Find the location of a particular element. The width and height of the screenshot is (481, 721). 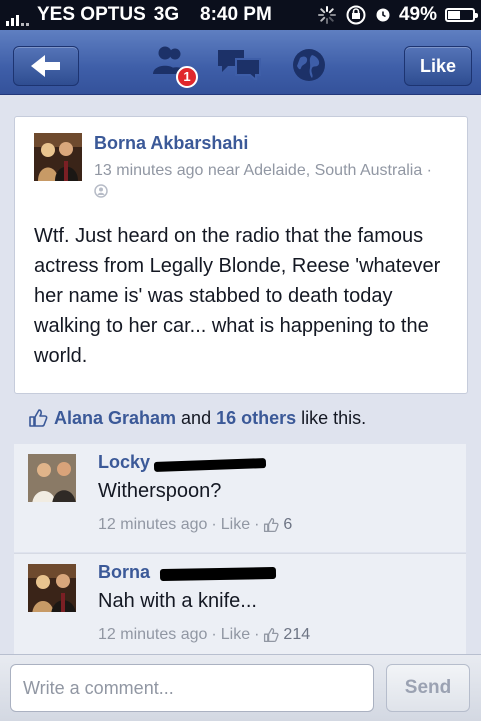

back-button is located at coordinates (46, 66).